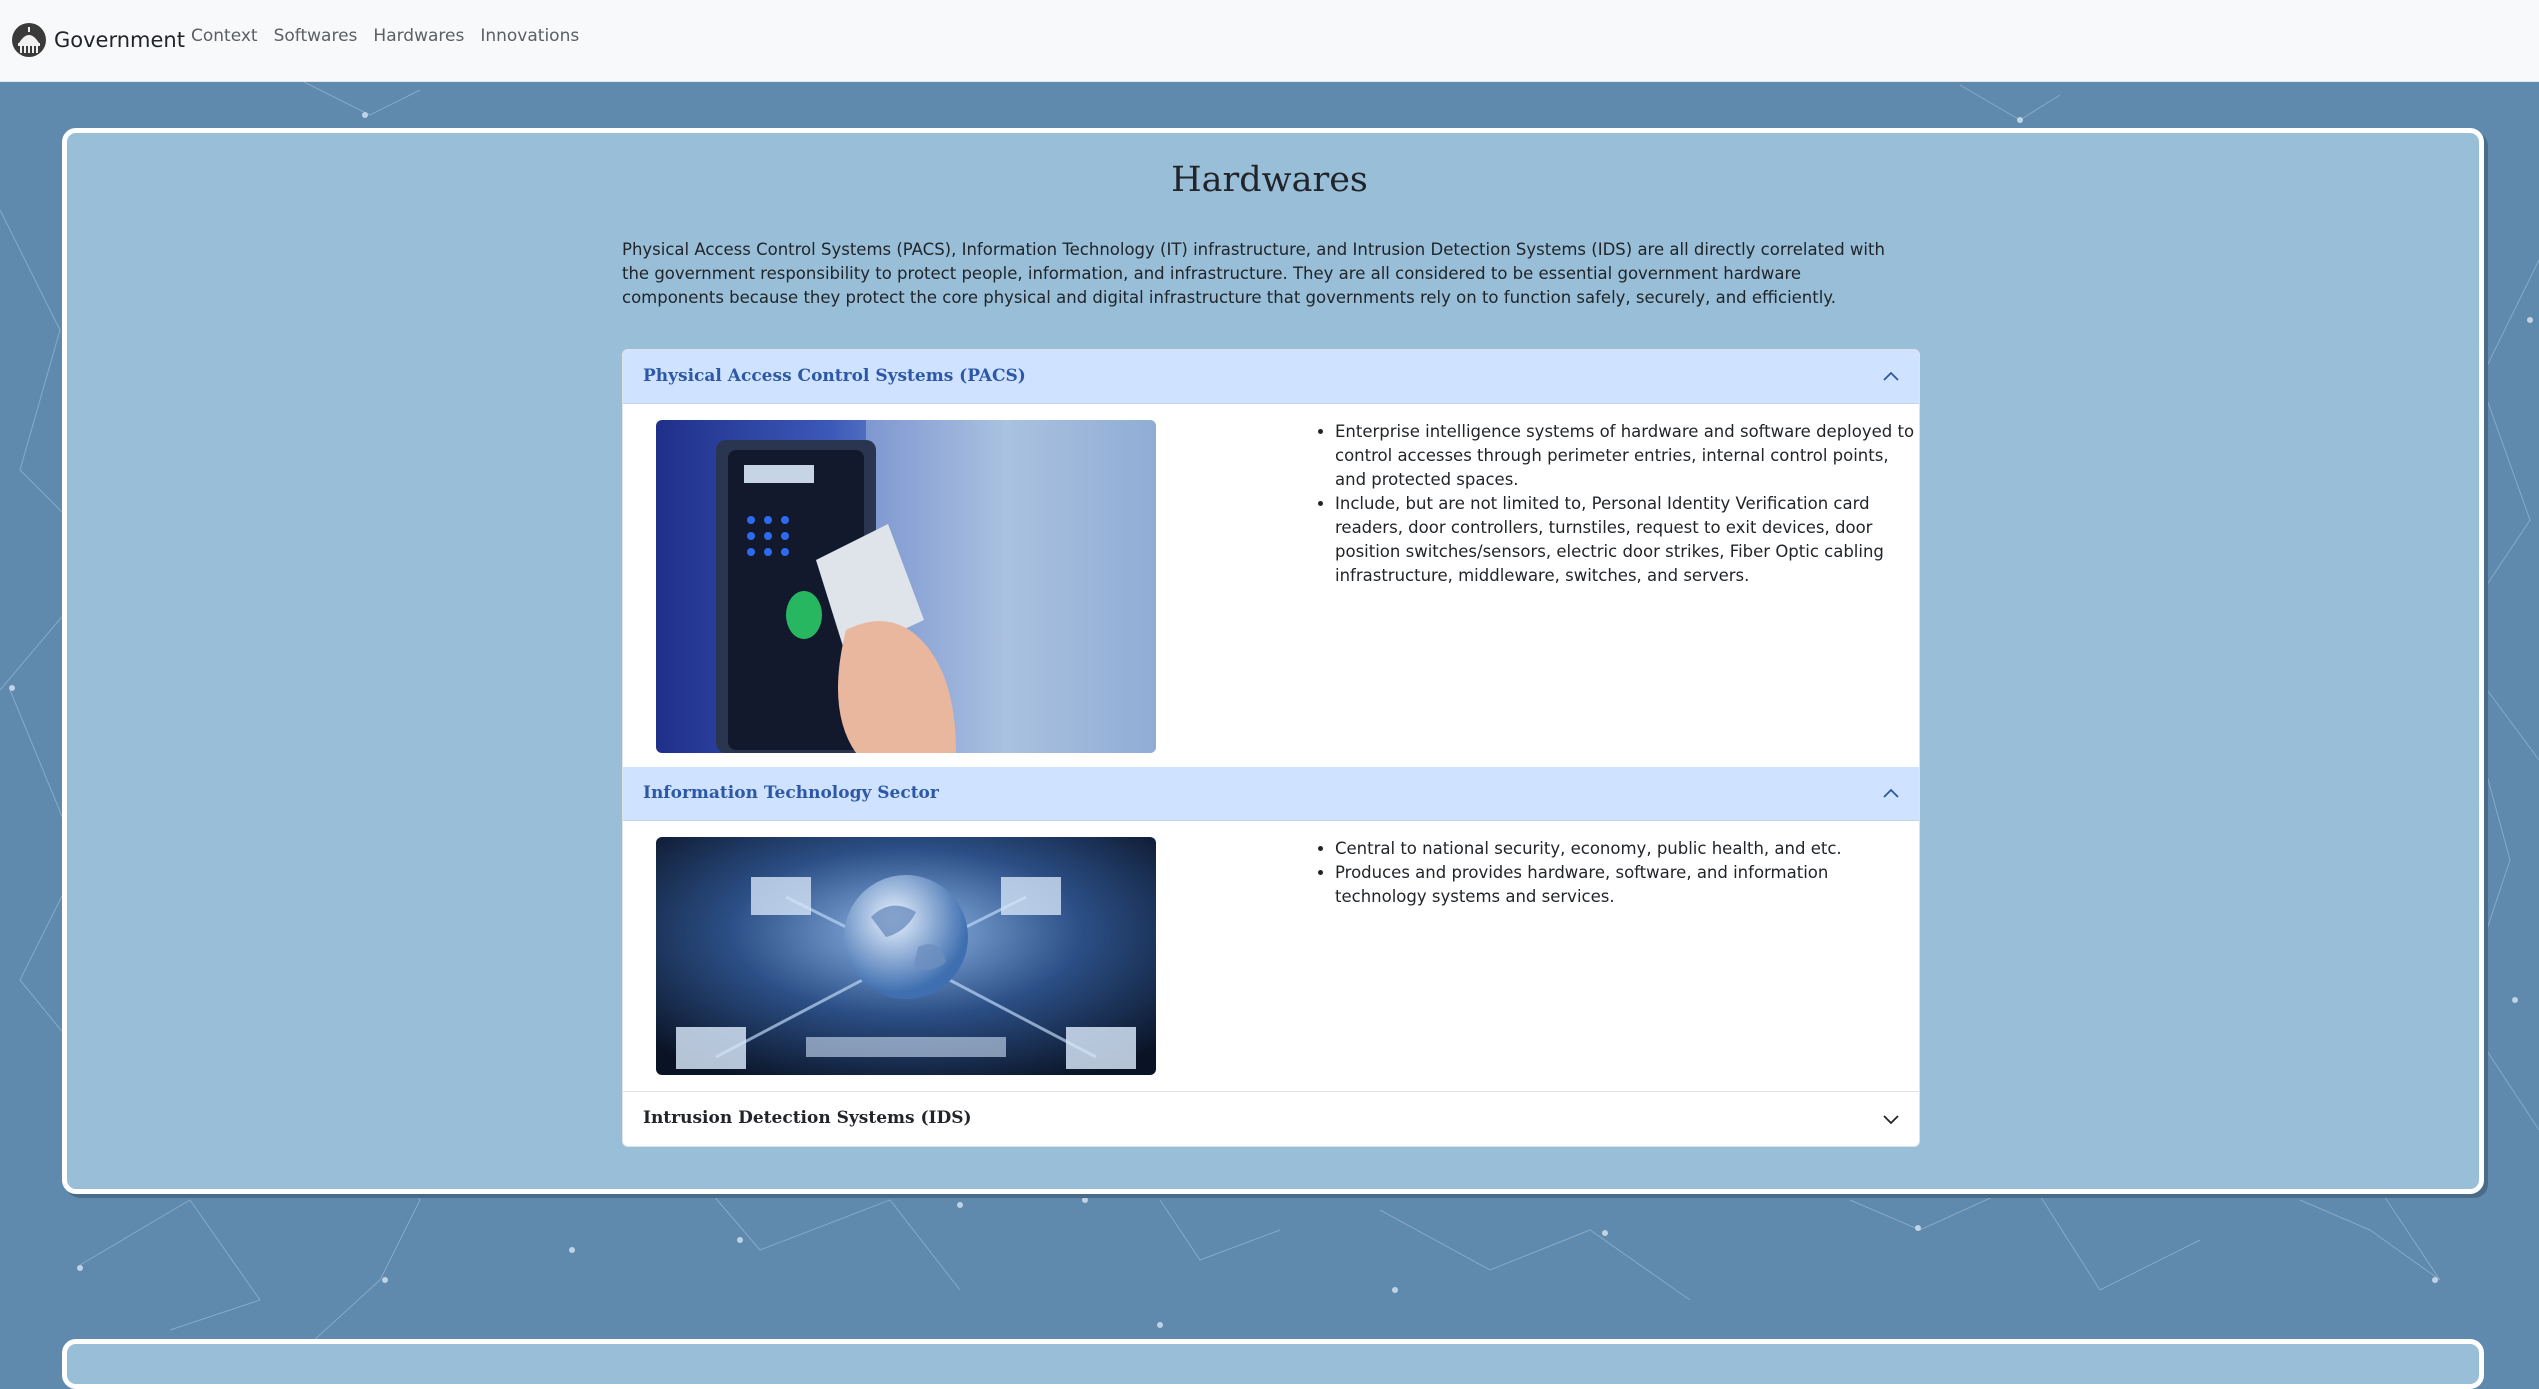  Describe the element at coordinates (1271, 794) in the screenshot. I see `accordion-header-it-sector: Information Technology Sector` at that location.